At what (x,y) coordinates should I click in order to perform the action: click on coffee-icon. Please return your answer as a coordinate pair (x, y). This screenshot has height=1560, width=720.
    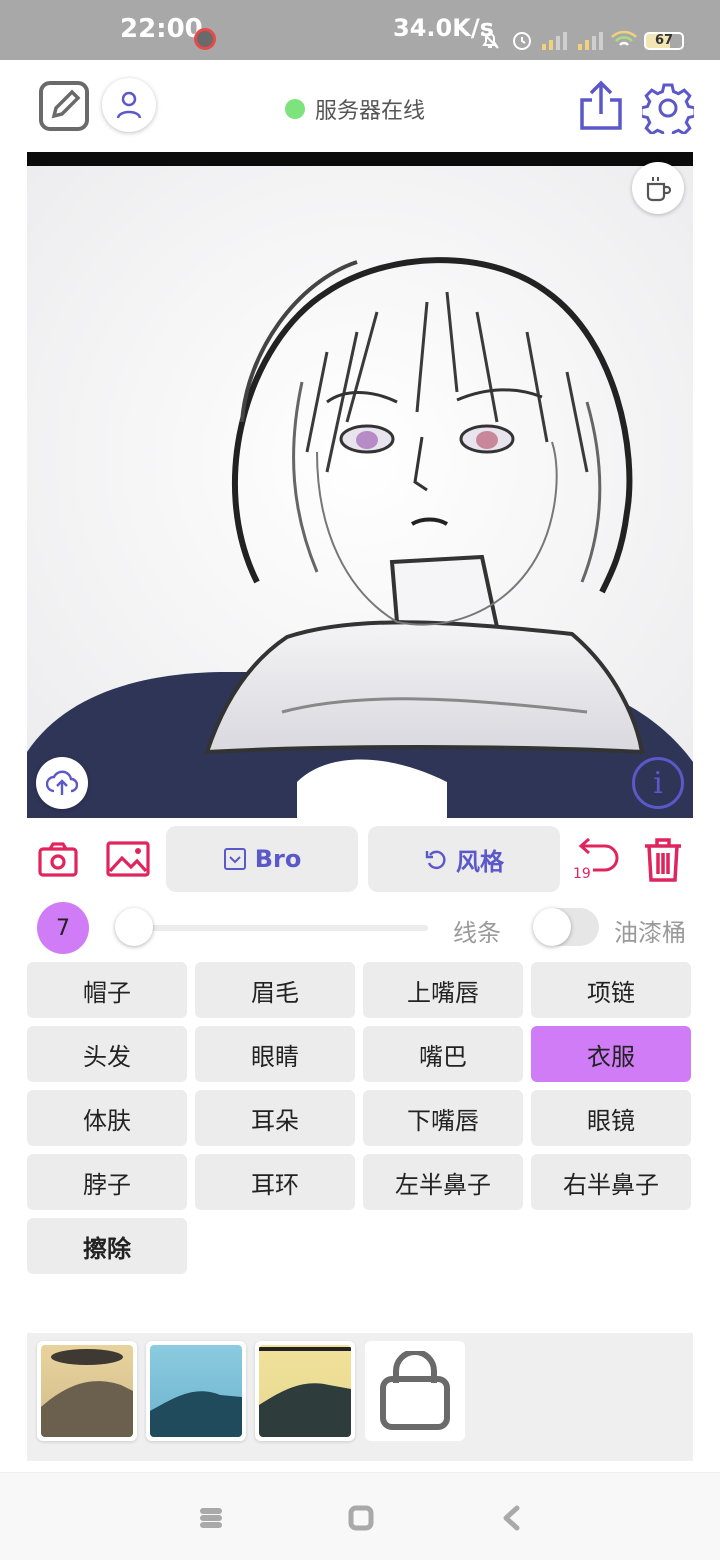
    Looking at the image, I should click on (659, 189).